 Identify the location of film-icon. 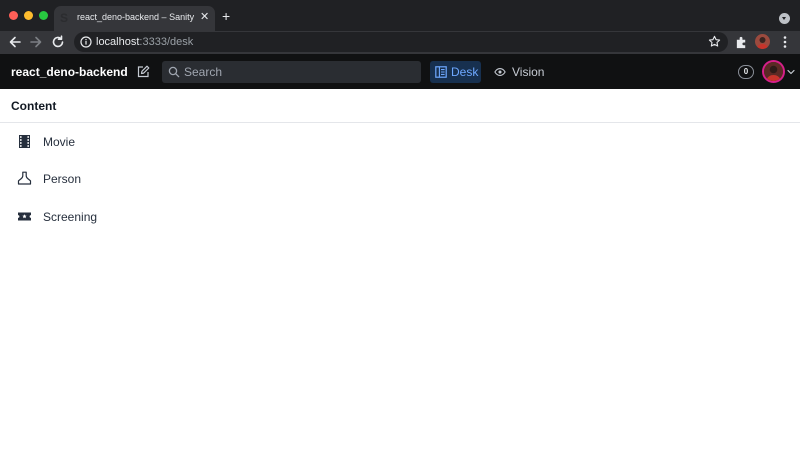
(24, 141).